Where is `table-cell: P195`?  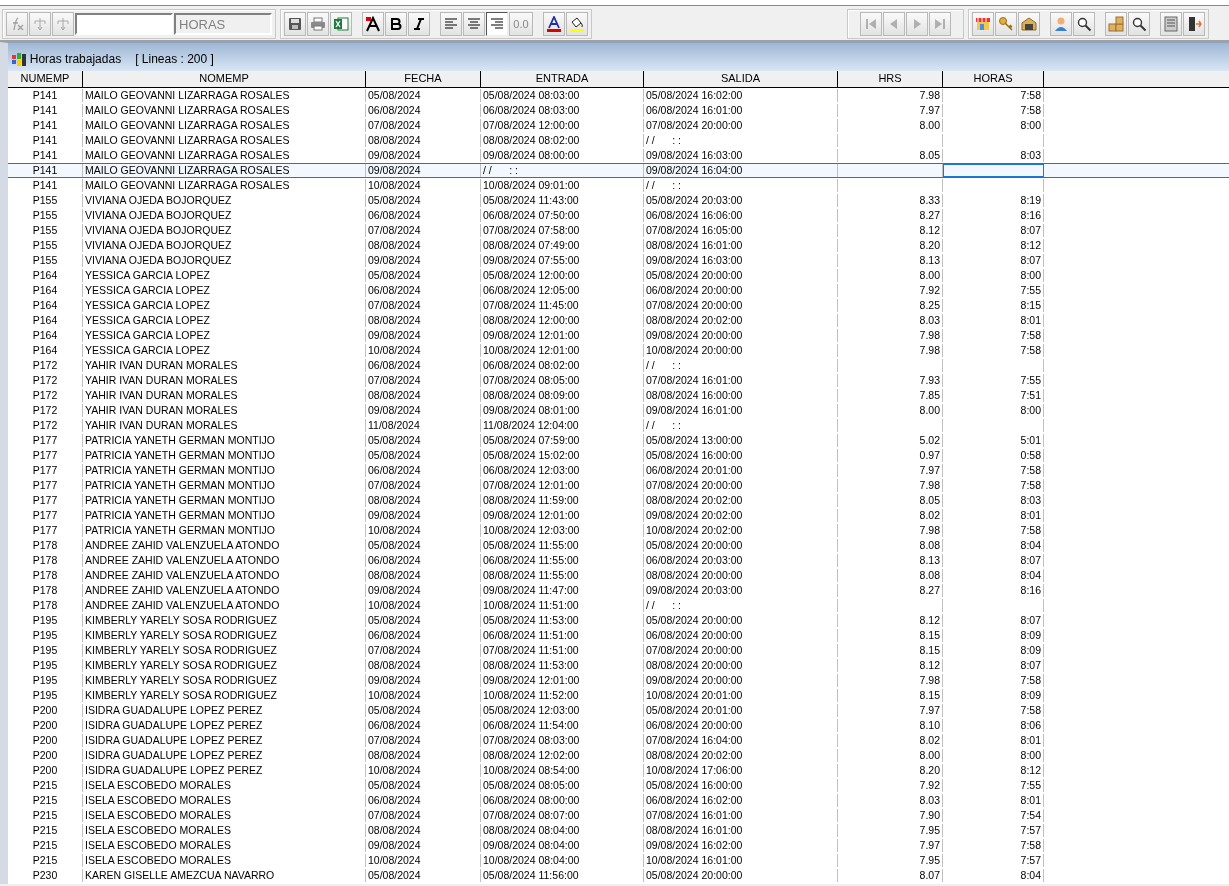 table-cell: P195 is located at coordinates (45, 635).